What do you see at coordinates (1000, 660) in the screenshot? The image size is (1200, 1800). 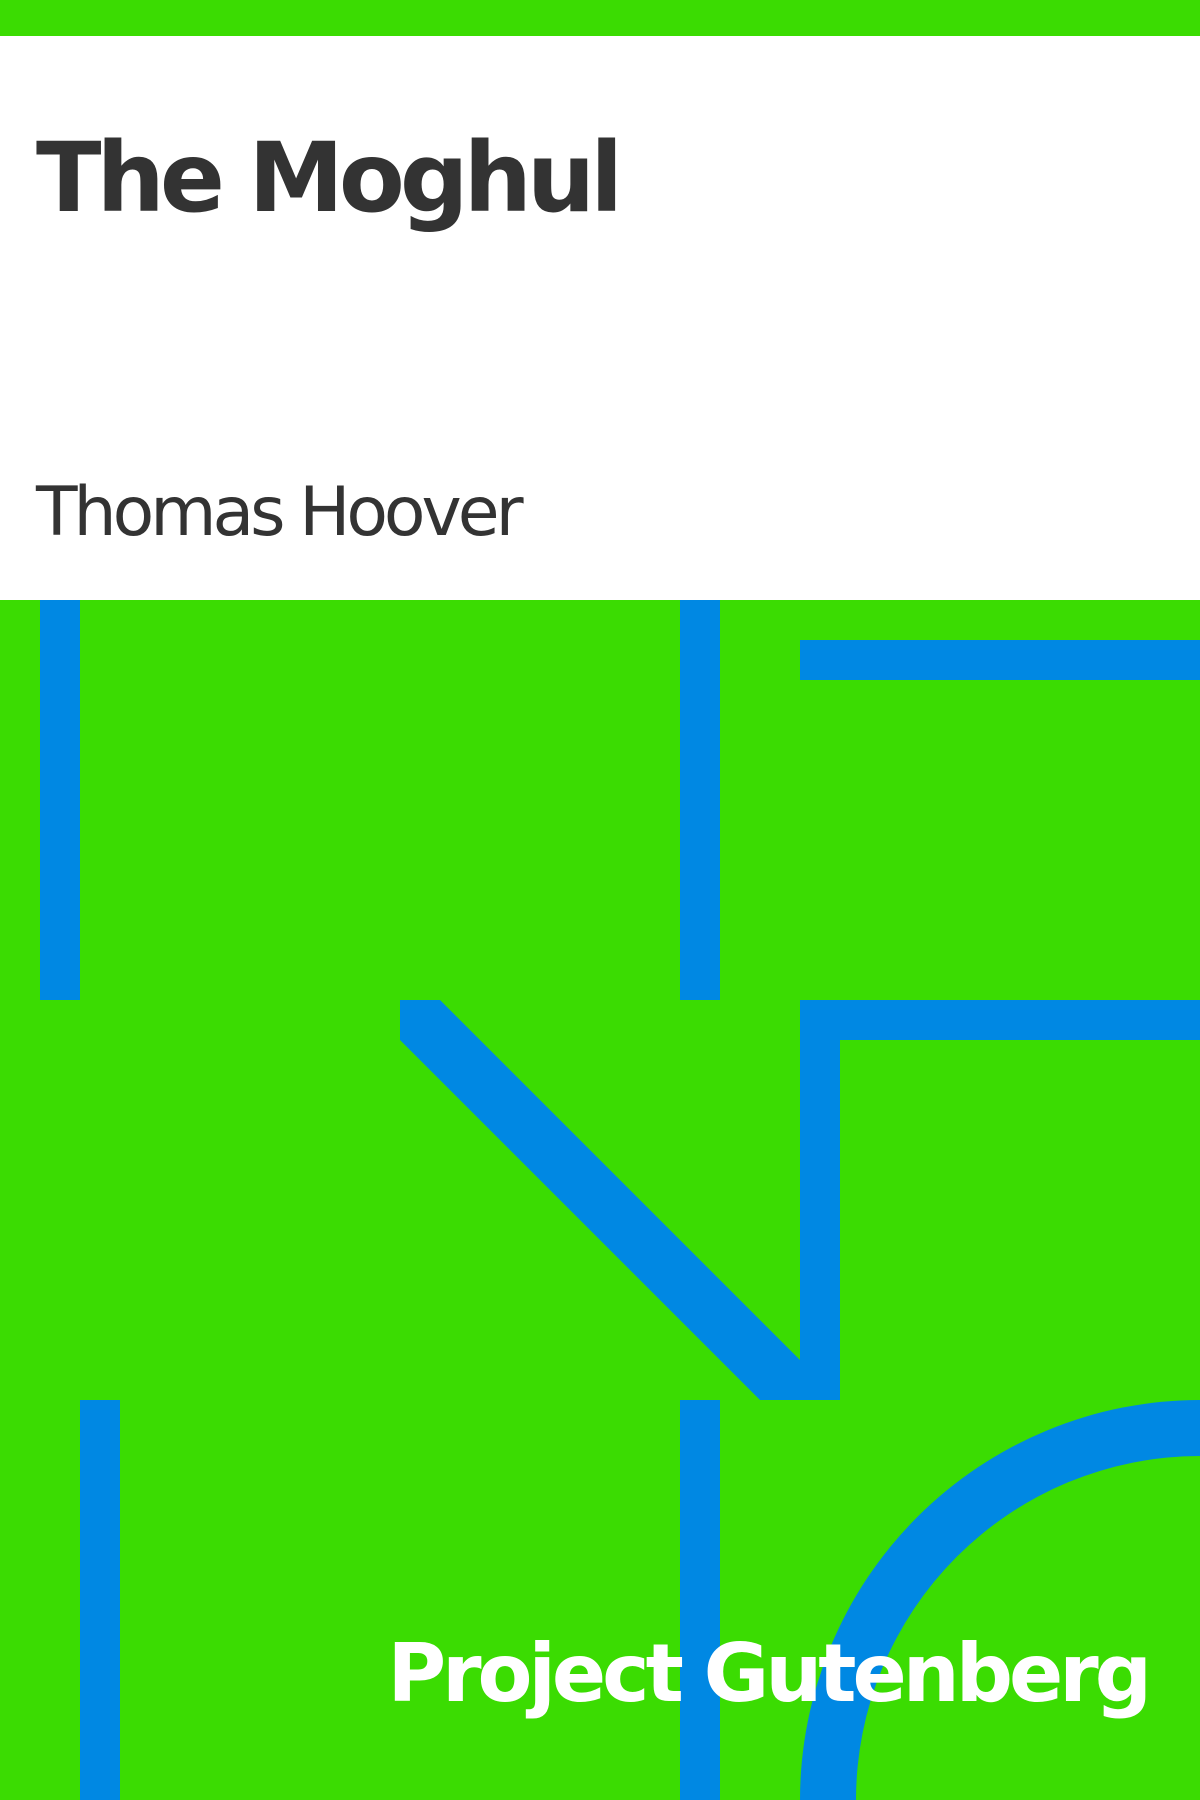 I see `horizontal-bar-top-right` at bounding box center [1000, 660].